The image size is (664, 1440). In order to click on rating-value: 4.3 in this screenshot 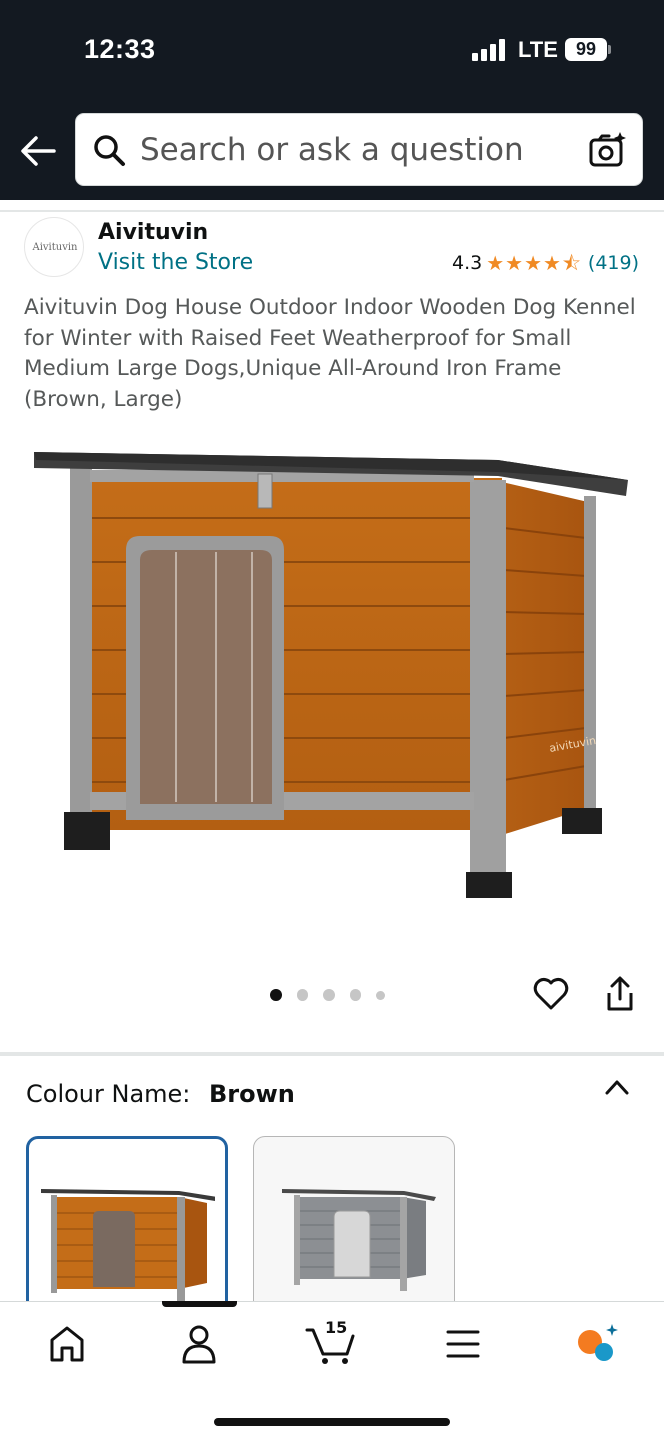, I will do `click(467, 263)`.